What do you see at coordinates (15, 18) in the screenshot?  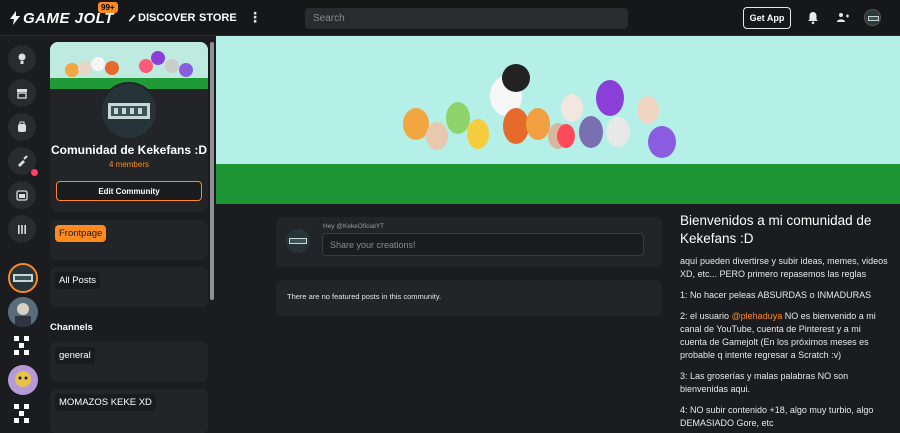 I see `bolt-icon` at bounding box center [15, 18].